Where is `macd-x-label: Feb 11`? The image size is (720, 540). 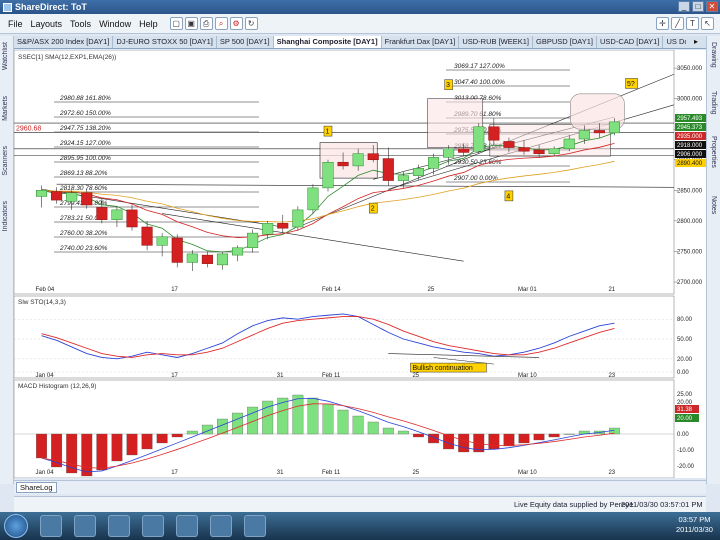
macd-x-label: Feb 11 is located at coordinates (331, 473).